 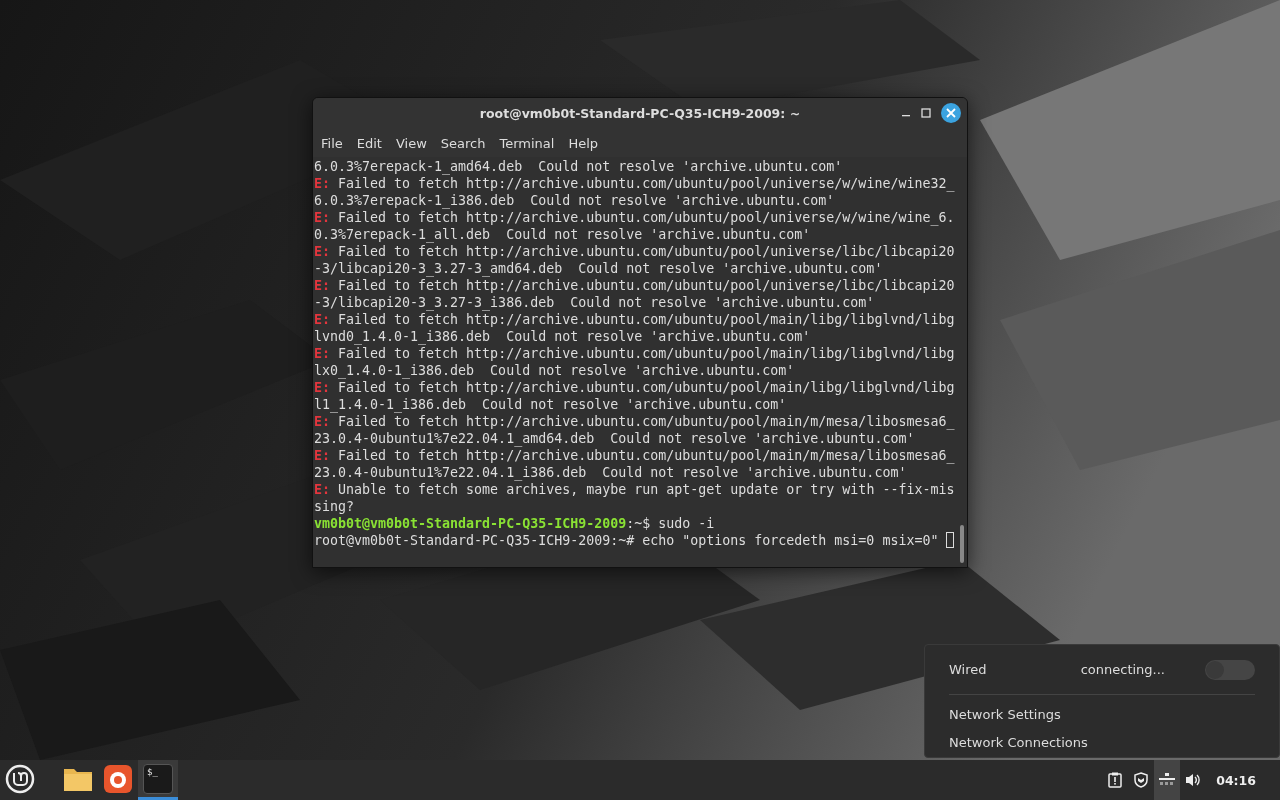 I want to click on browser-icon, so click(x=118, y=778).